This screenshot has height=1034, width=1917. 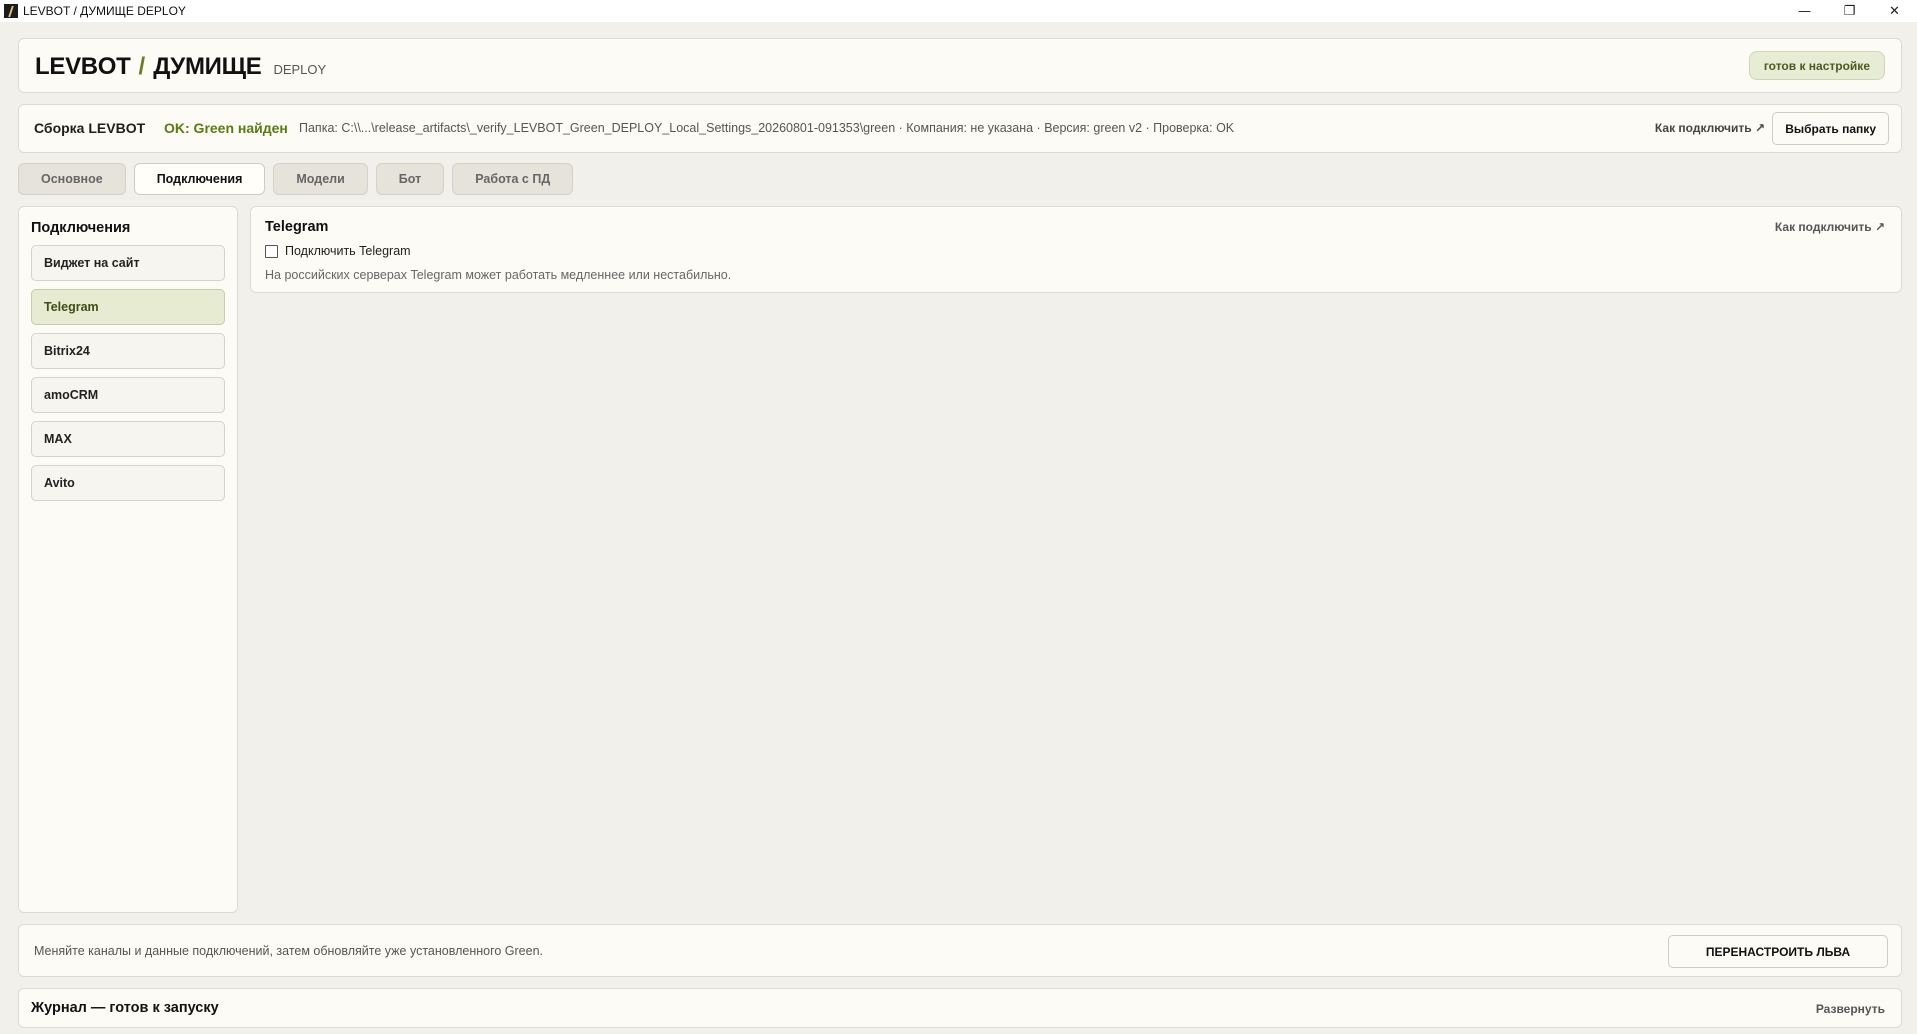 I want to click on tab-personal-data: Работа с ПД, so click(x=513, y=179).